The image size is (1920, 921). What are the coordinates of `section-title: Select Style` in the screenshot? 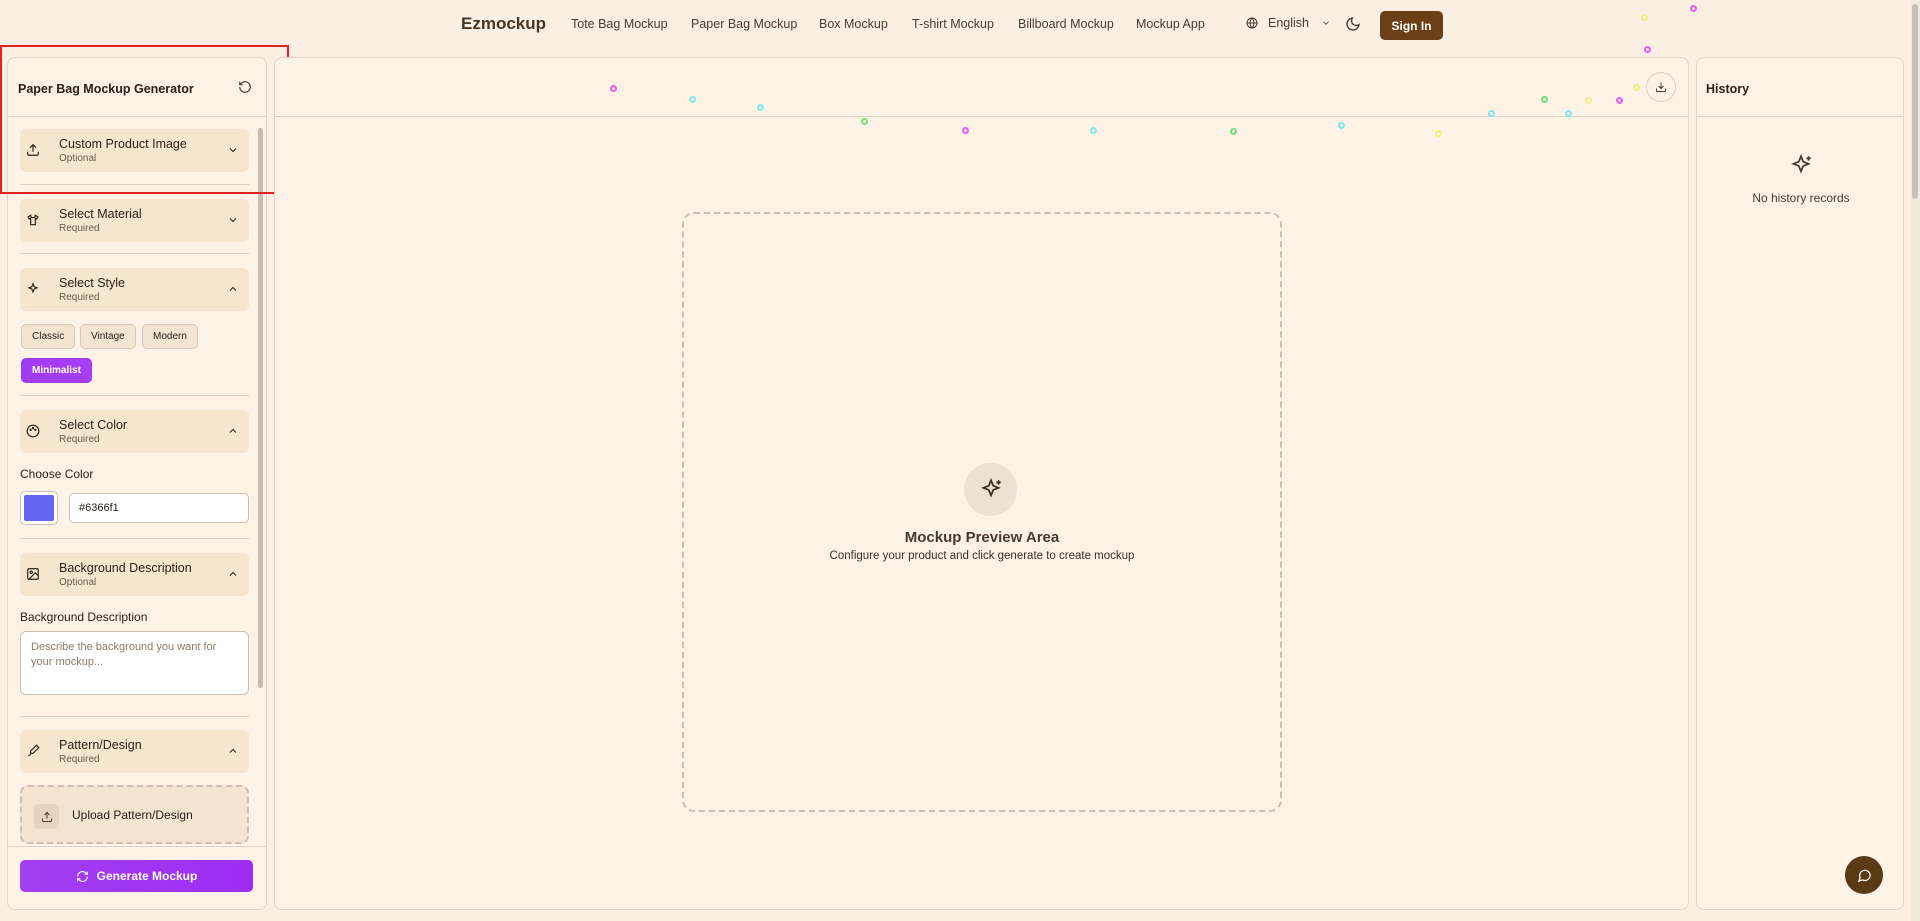 It's located at (92, 283).